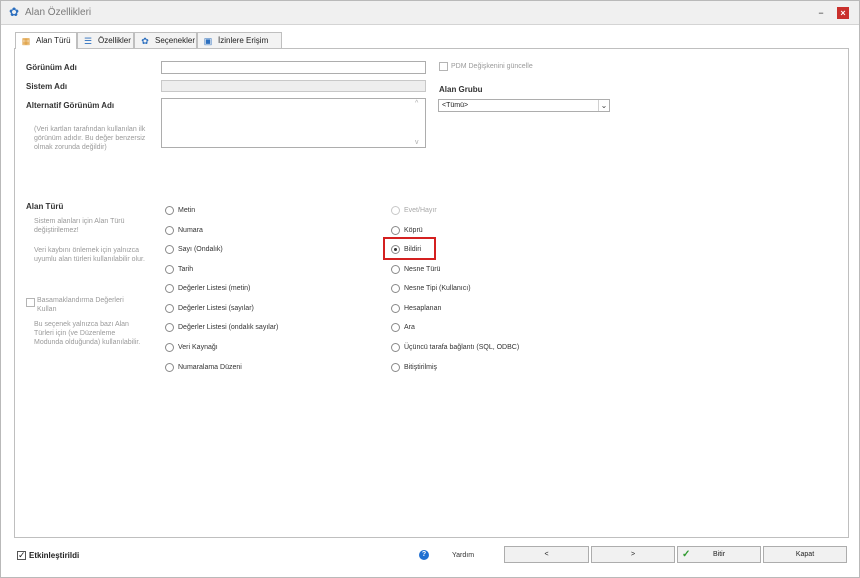 The image size is (860, 578). I want to click on selection-highlight, so click(409, 248).